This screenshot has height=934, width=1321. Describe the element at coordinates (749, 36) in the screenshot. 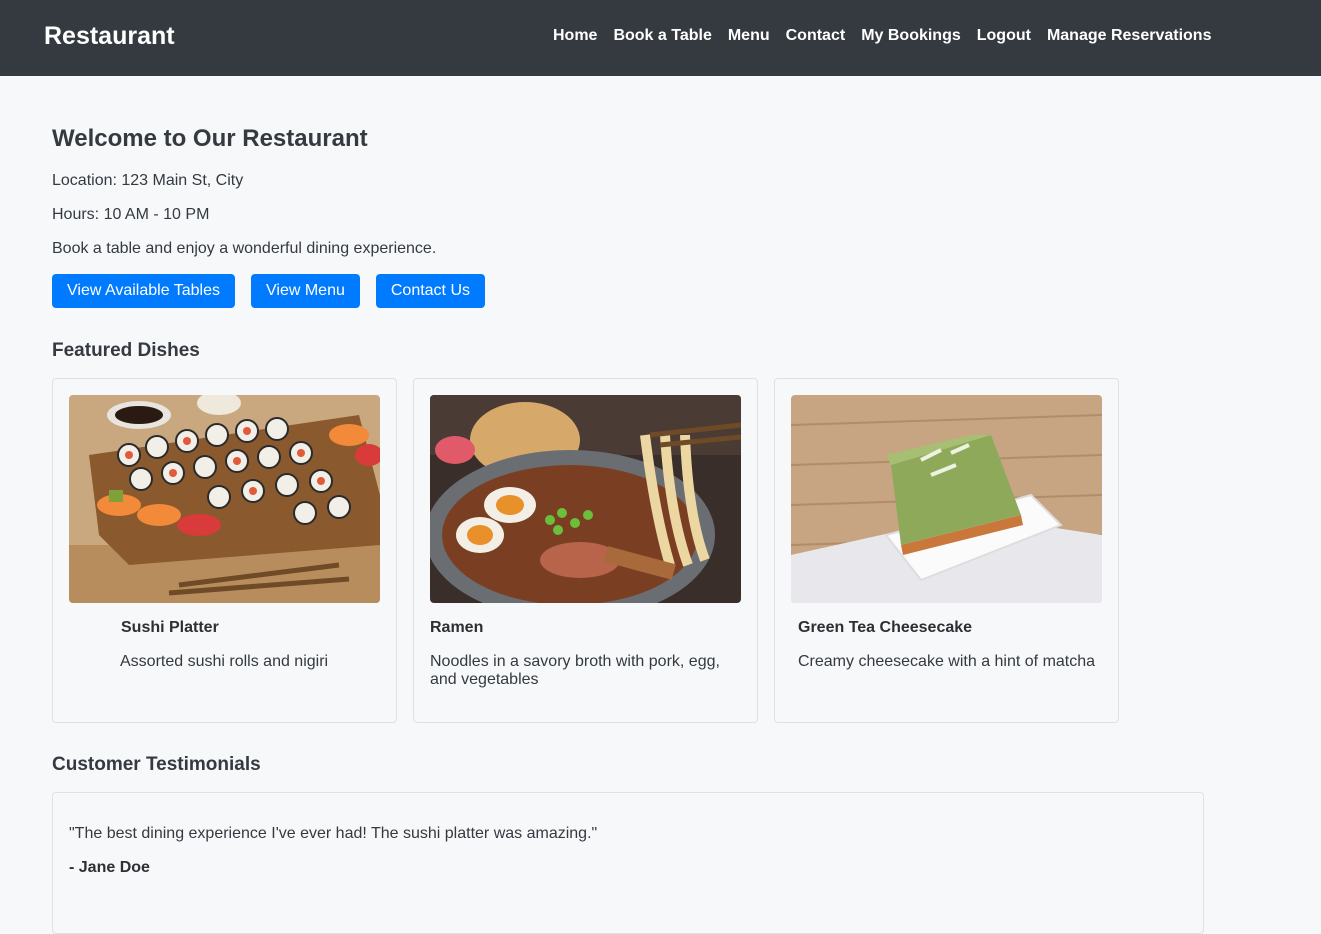

I see `nav-link-menu: Menu` at that location.